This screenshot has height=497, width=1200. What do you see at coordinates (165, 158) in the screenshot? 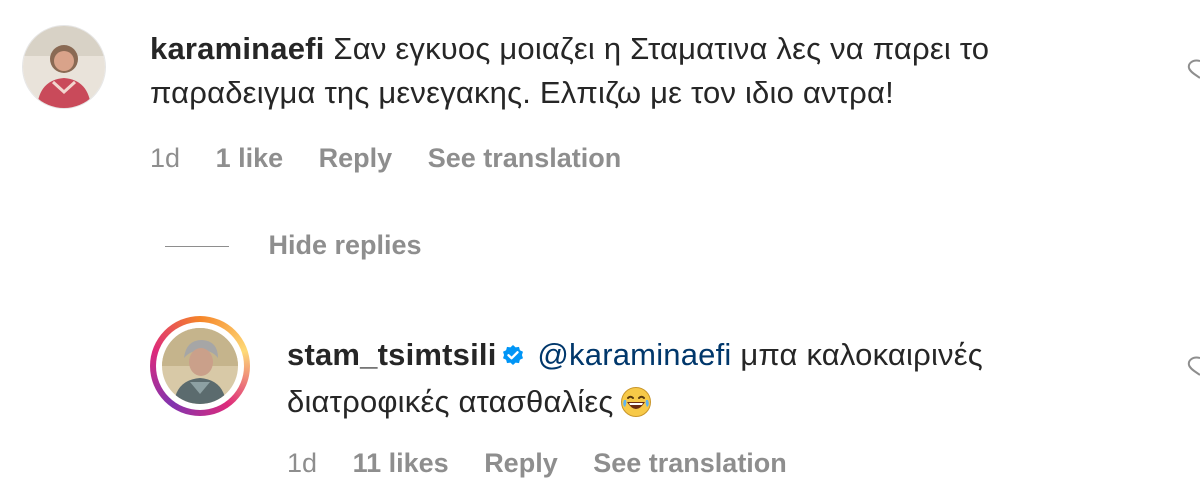
I see `comment-age: 1d` at bounding box center [165, 158].